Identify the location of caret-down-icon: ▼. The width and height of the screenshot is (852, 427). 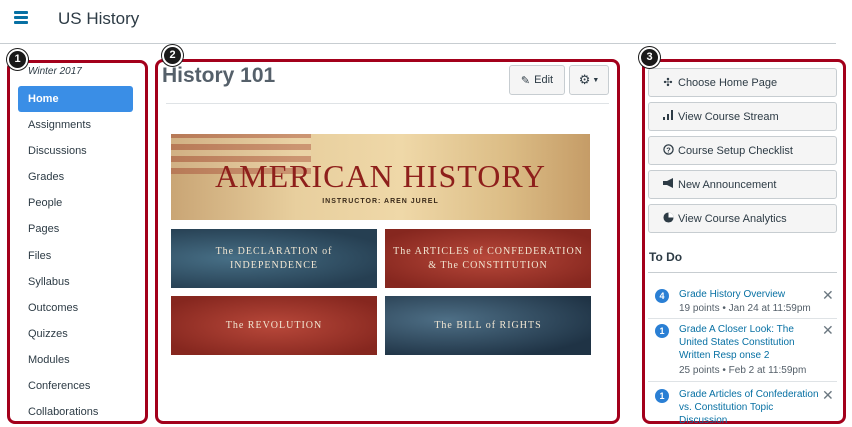
(596, 80).